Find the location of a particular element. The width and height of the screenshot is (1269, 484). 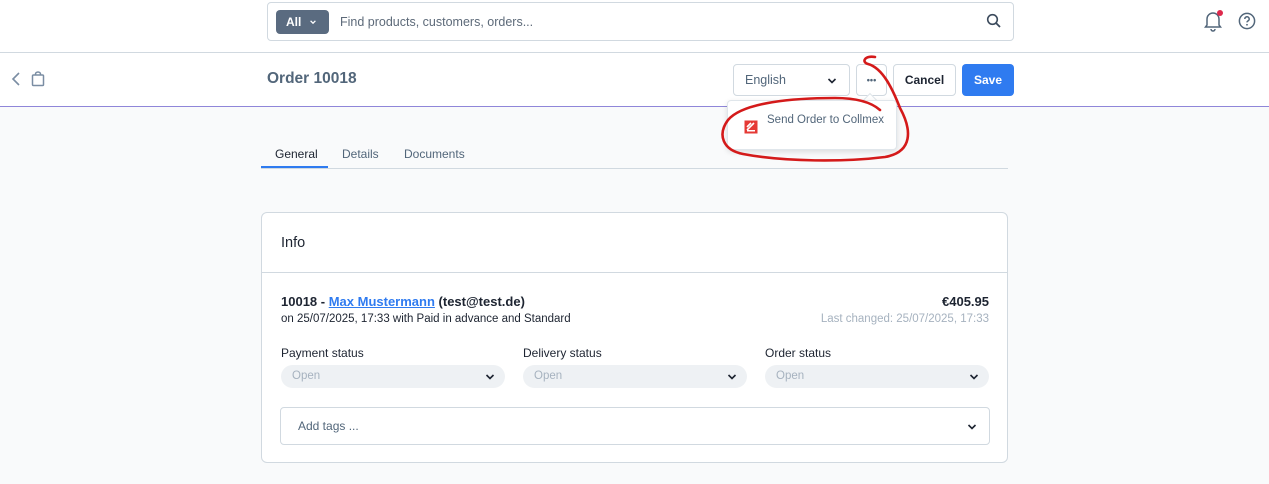

last-changed: Last changed: 25/07/2025, 17:33 is located at coordinates (904, 319).